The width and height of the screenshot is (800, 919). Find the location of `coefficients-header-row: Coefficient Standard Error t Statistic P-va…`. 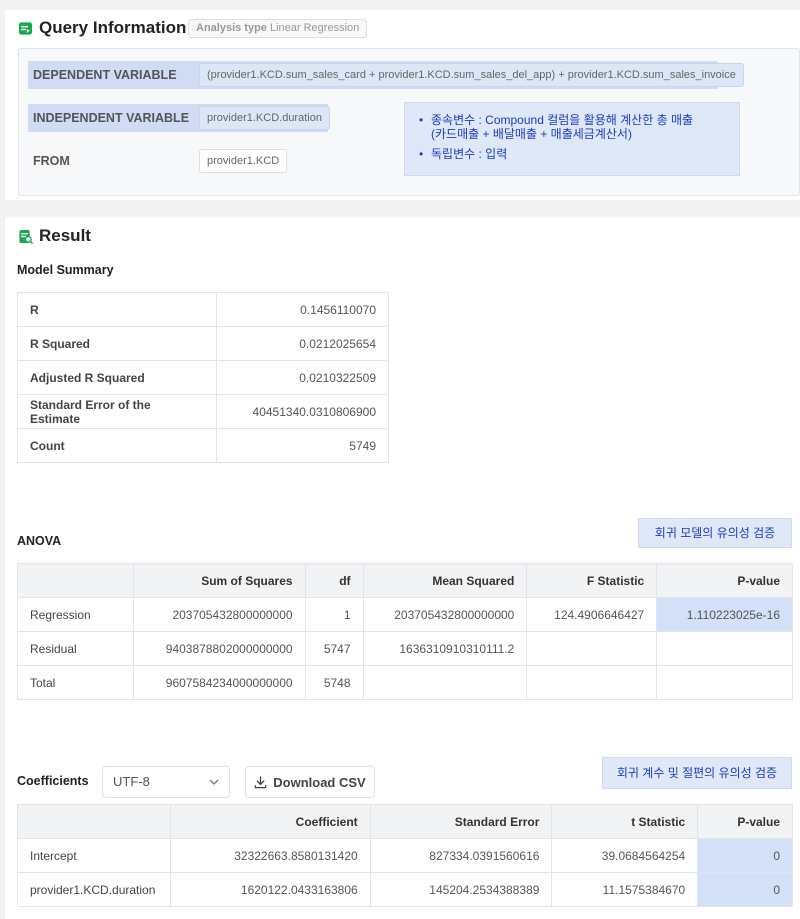

coefficients-header-row: Coefficient Standard Error t Statistic P-va… is located at coordinates (405, 821).